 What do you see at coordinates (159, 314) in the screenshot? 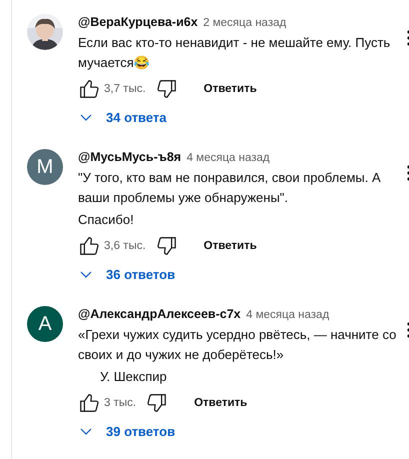
I see `author-name: @АлександрАлексеев-с7х` at bounding box center [159, 314].